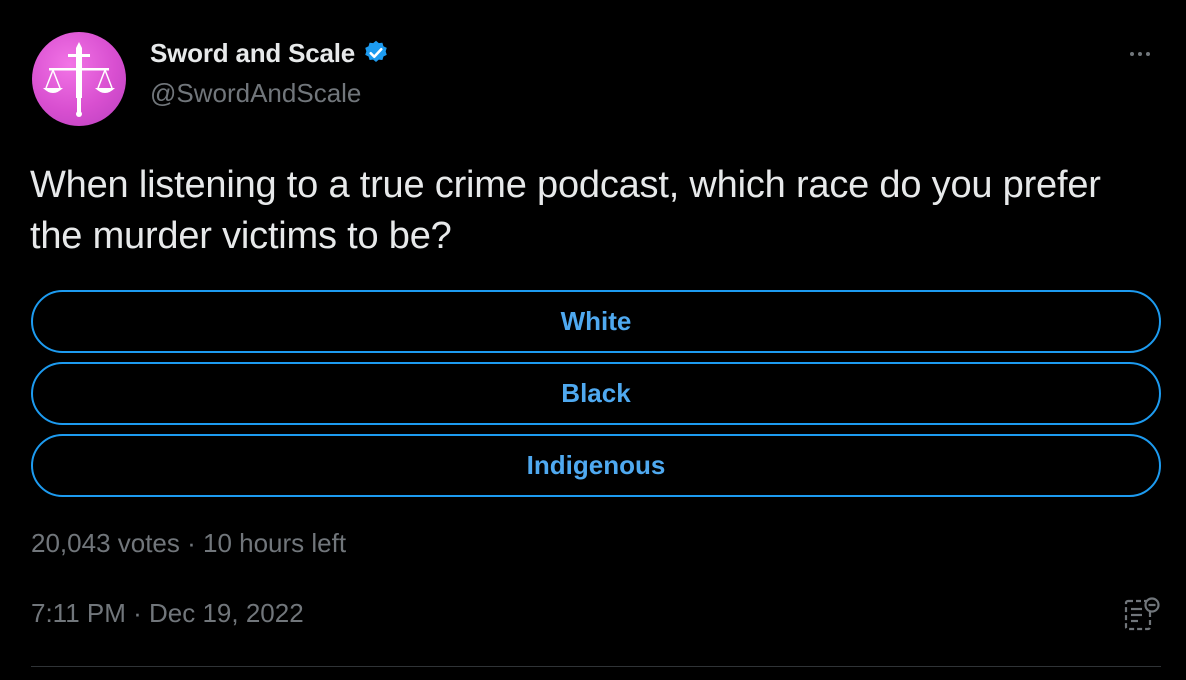 This screenshot has height=680, width=1186. I want to click on verified-badge-icon, so click(376, 51).